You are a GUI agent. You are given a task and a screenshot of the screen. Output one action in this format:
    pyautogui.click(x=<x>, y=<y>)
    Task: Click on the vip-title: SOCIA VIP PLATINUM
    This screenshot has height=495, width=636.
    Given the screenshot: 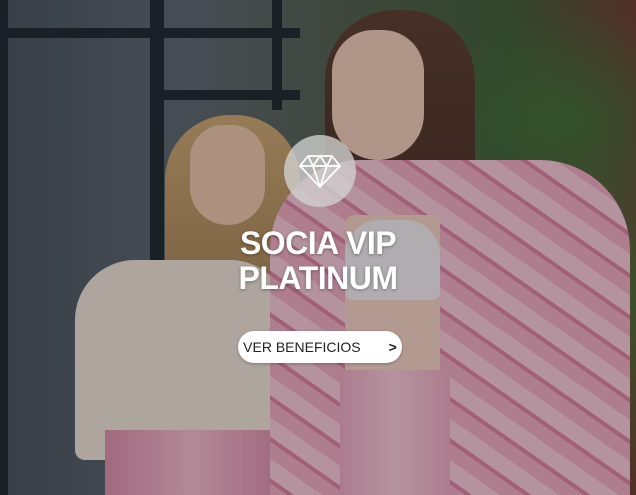 What is the action you would take?
    pyautogui.click(x=318, y=261)
    